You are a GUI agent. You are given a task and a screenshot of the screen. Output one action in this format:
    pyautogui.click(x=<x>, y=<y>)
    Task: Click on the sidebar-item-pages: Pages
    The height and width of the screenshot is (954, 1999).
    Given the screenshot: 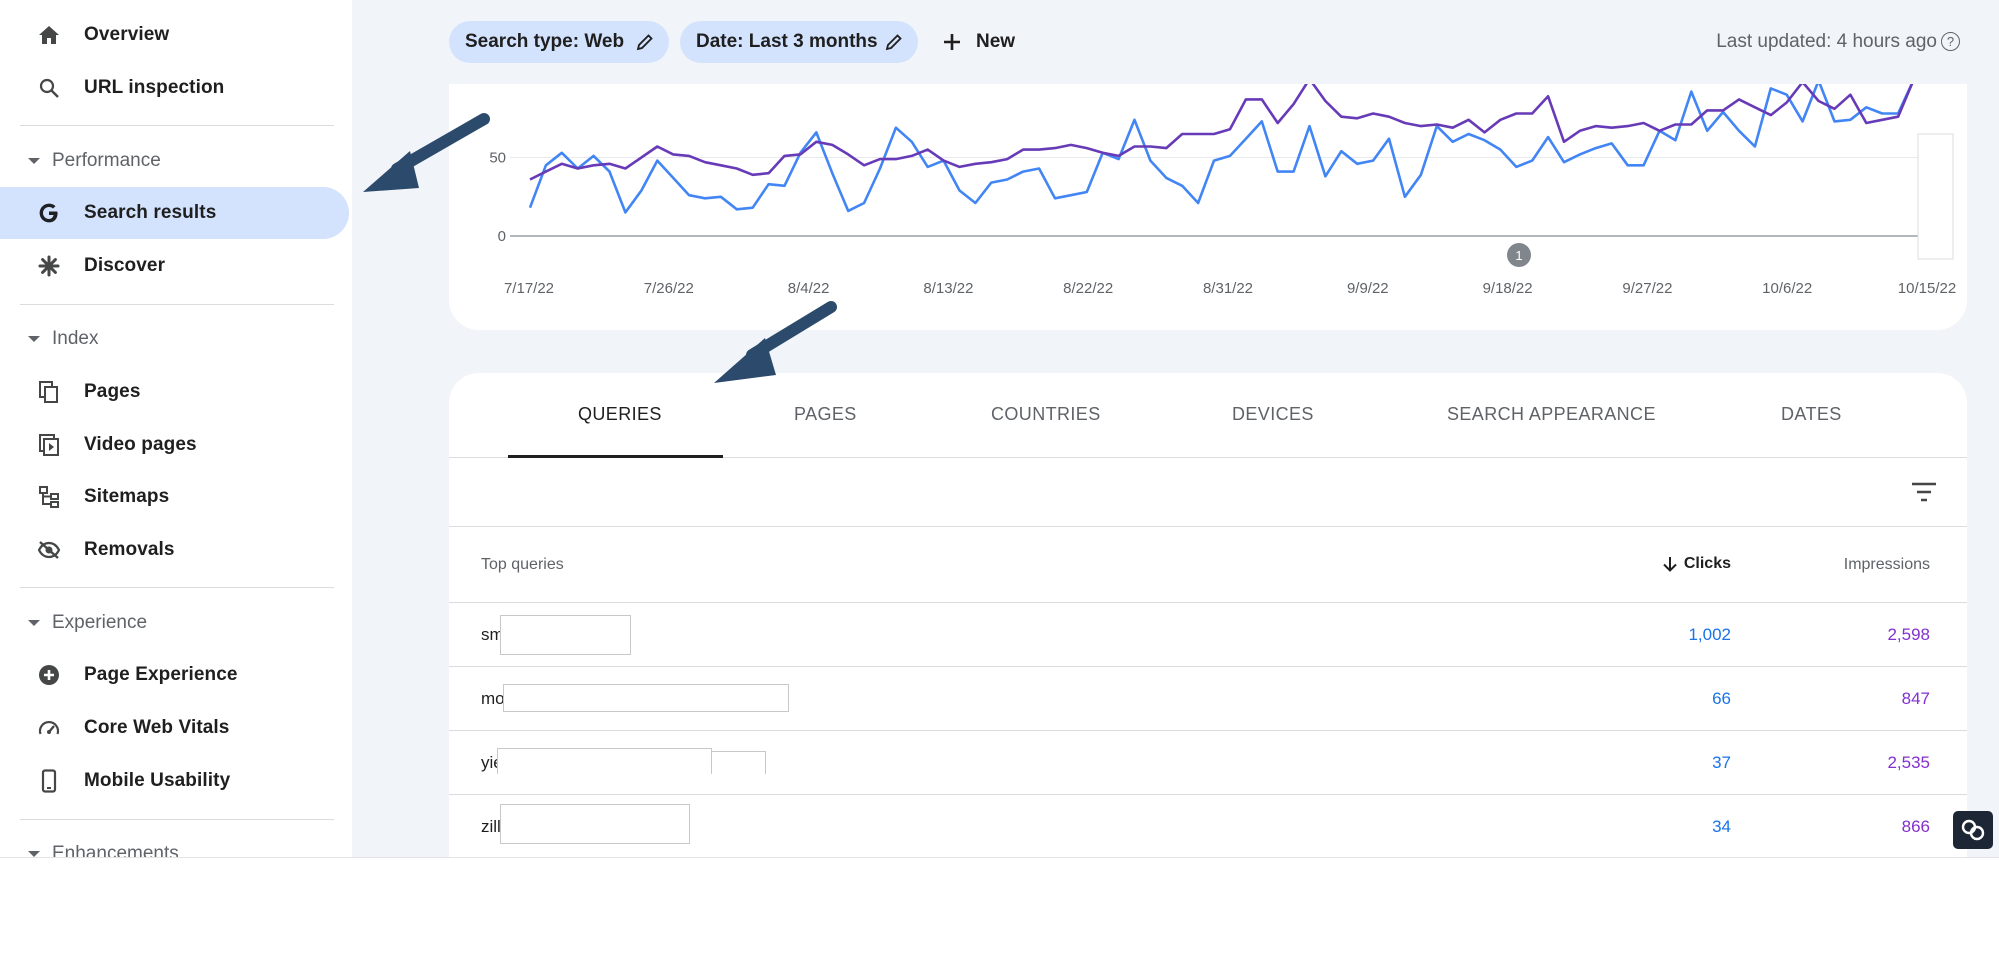 What is the action you would take?
    pyautogui.click(x=174, y=392)
    